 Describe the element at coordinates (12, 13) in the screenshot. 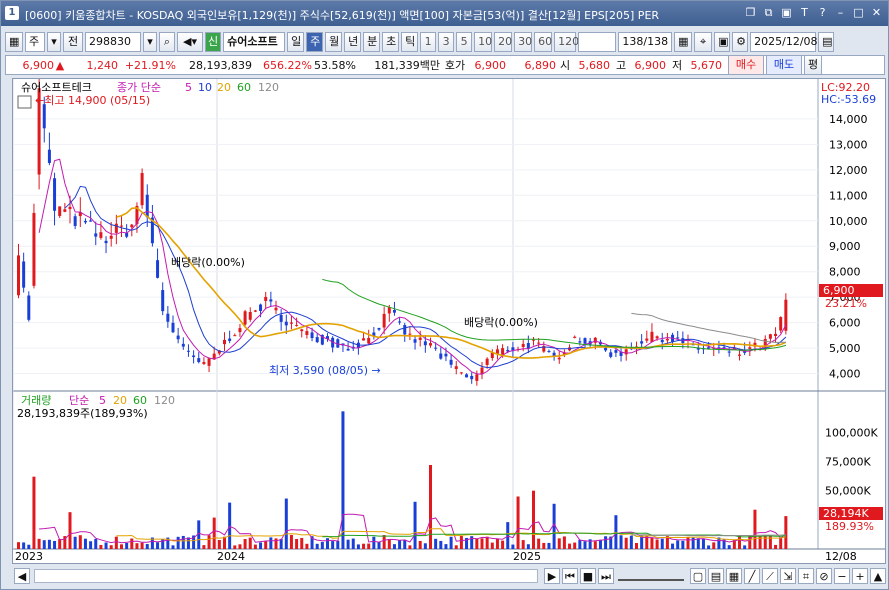

I see `window-index: 1` at that location.